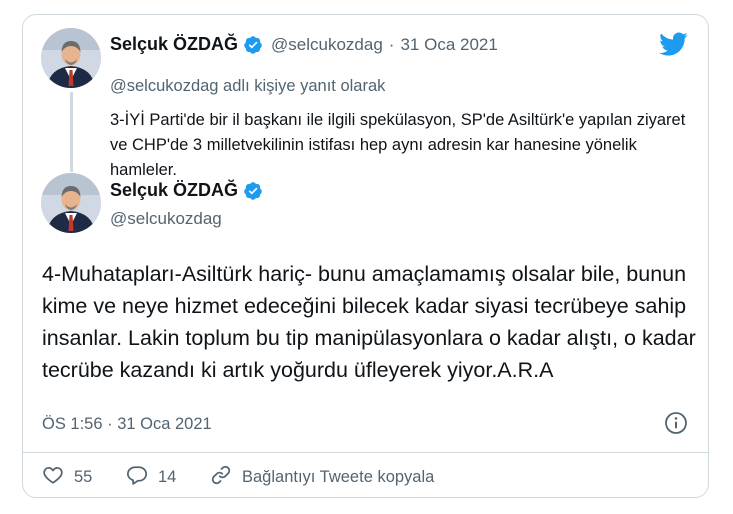 This screenshot has width=733, height=514. What do you see at coordinates (676, 425) in the screenshot?
I see `info-icon` at bounding box center [676, 425].